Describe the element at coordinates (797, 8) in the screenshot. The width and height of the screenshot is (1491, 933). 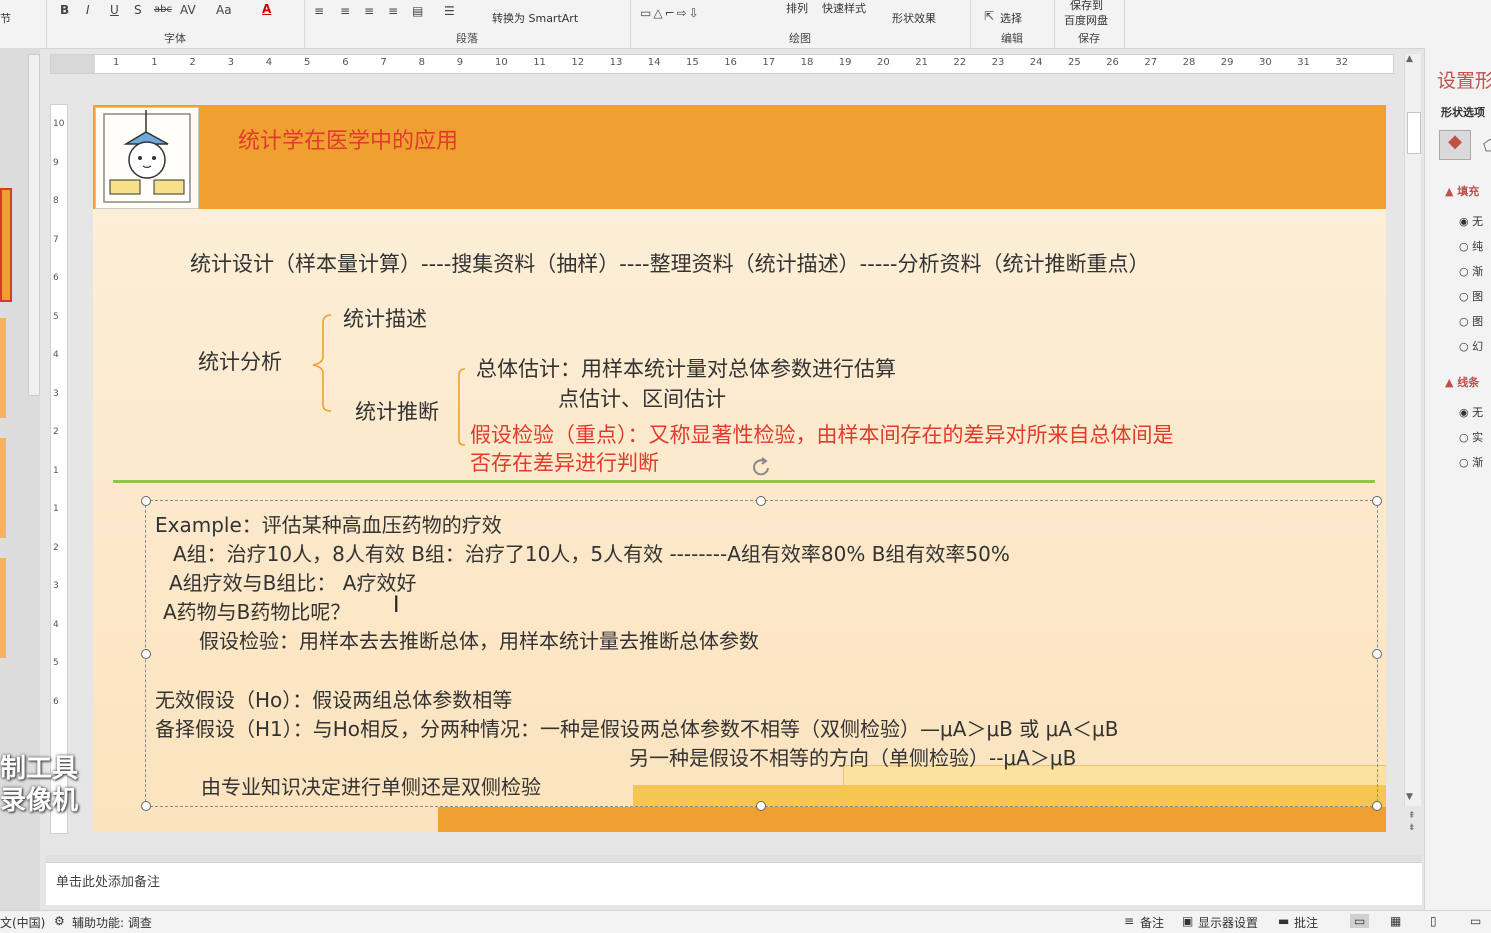
I see `arrange-button: 排列` at that location.